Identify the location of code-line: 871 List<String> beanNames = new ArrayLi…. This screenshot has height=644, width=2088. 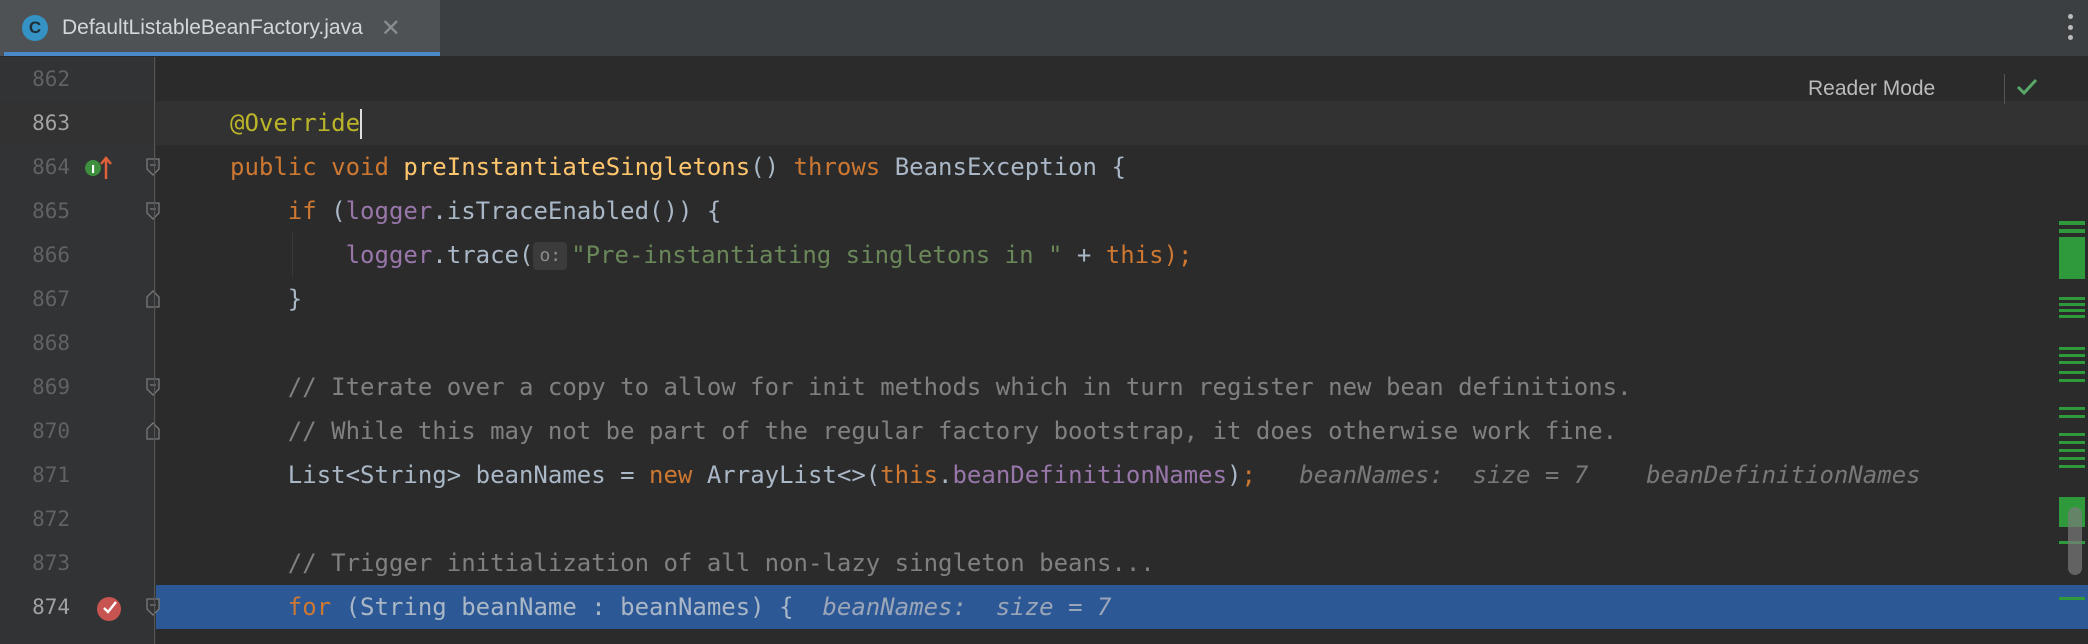
(1044, 475).